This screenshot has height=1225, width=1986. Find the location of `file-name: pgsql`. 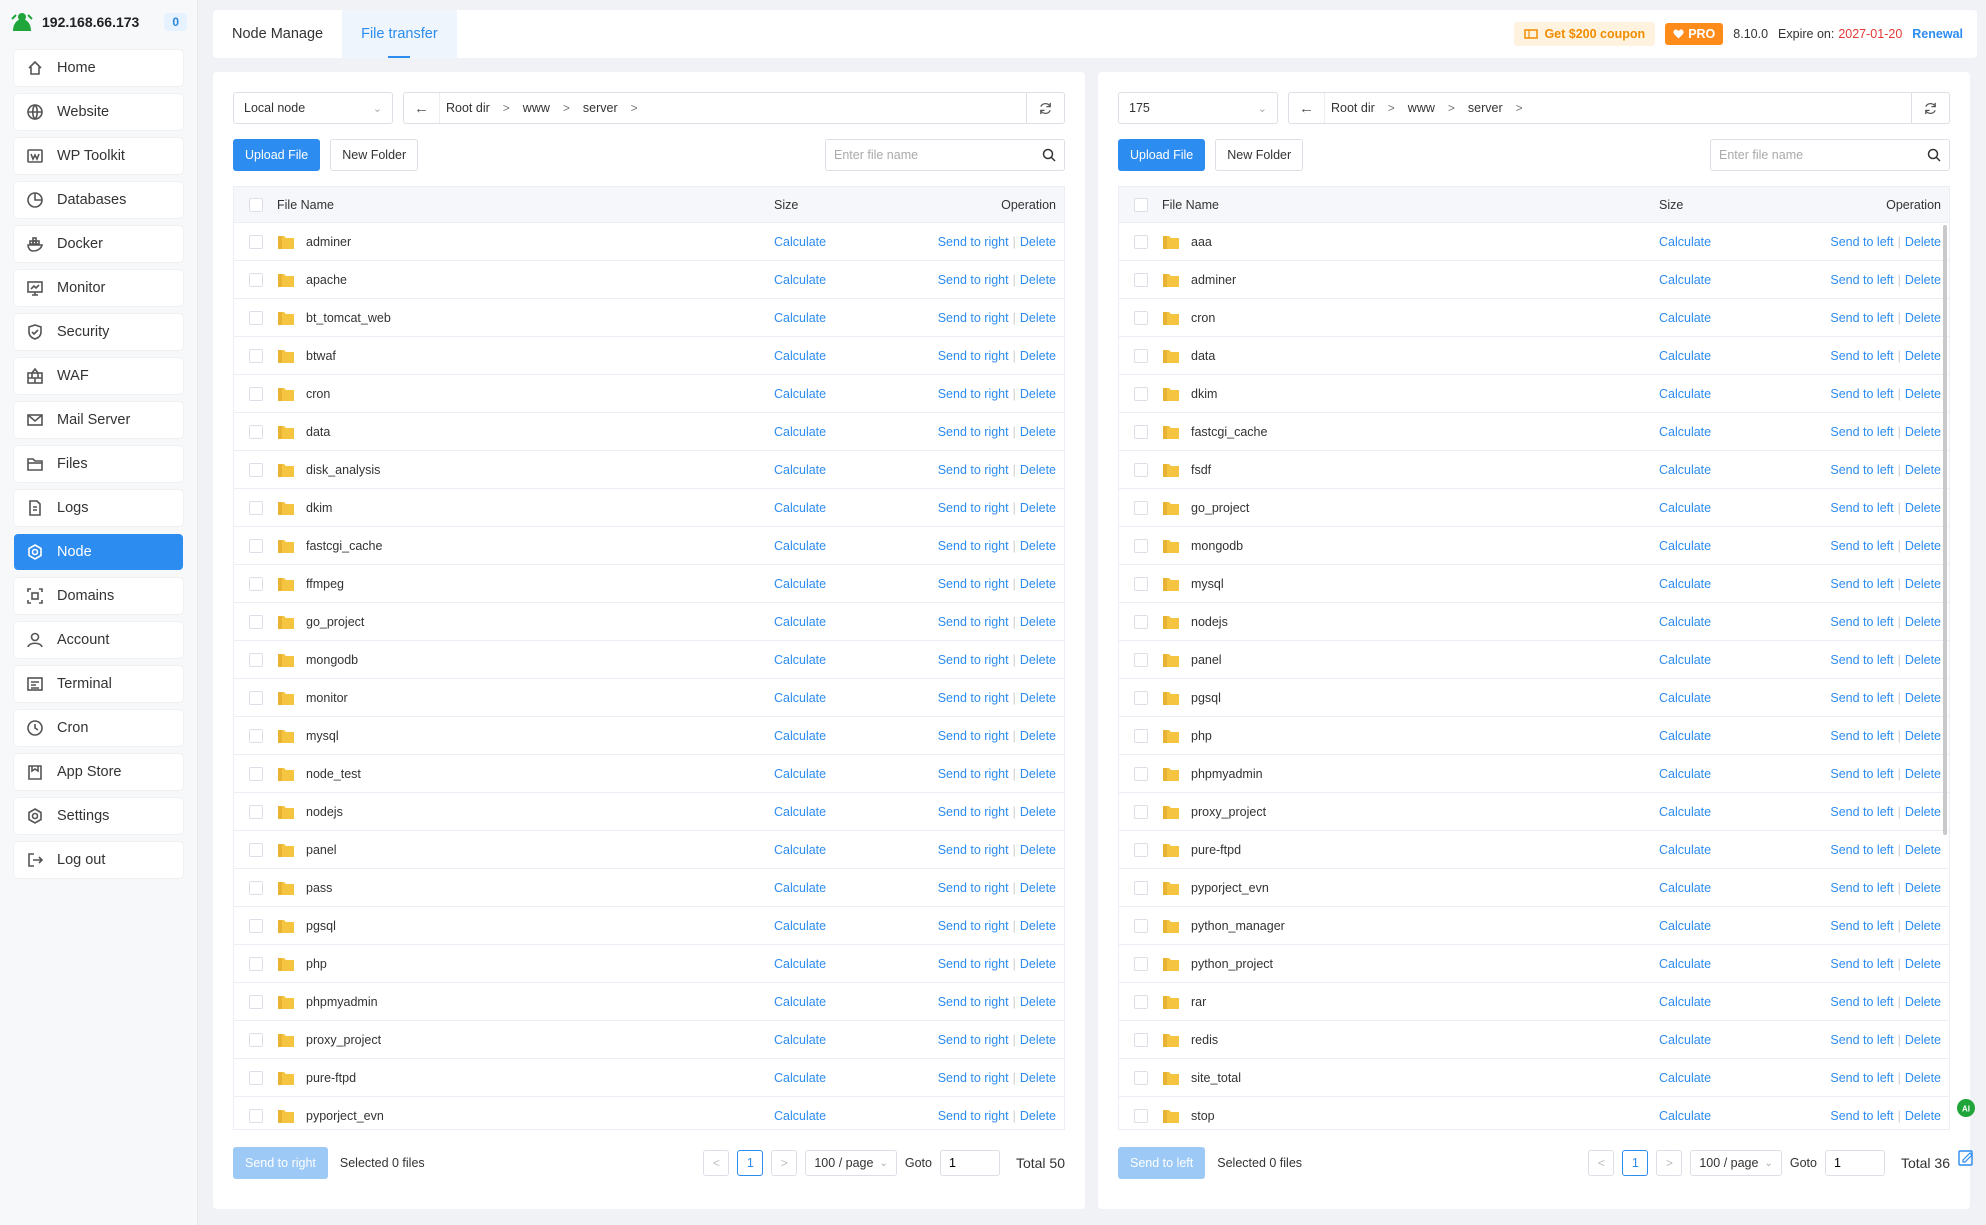

file-name: pgsql is located at coordinates (1206, 698).